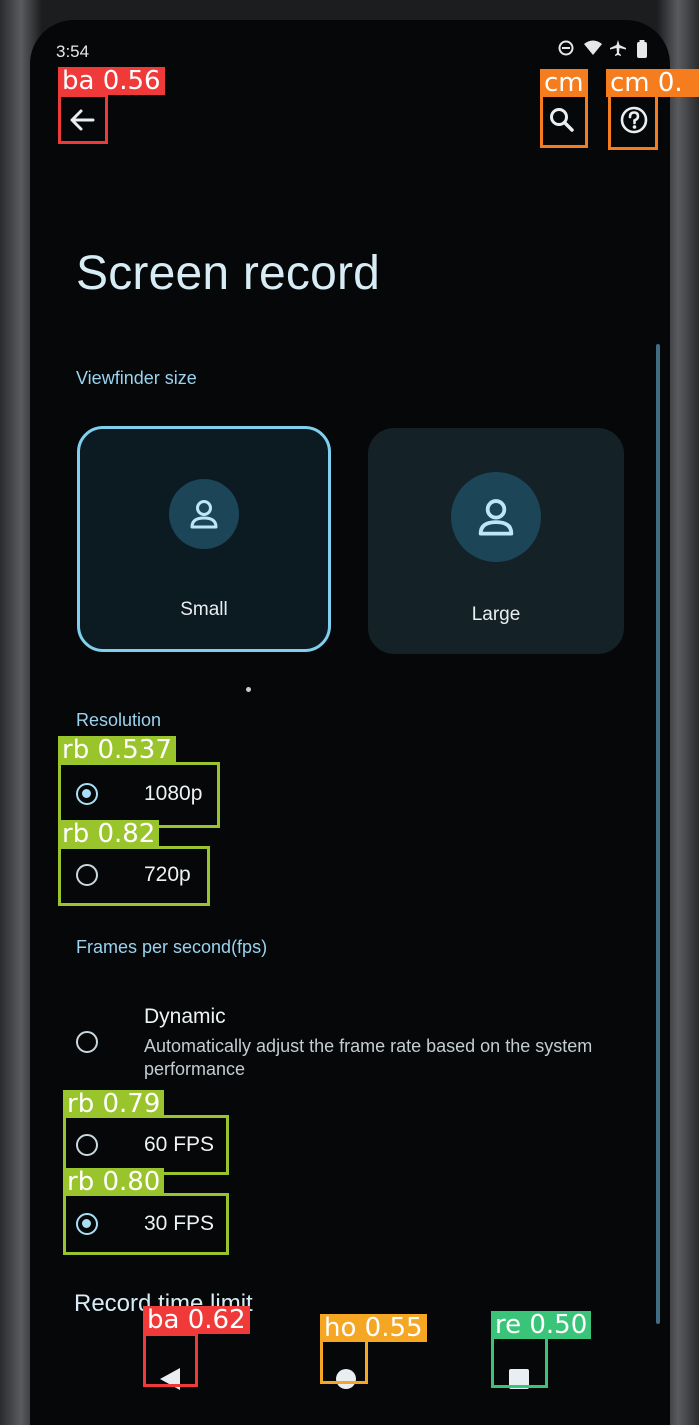 The width and height of the screenshot is (699, 1425). I want to click on scrollbar, so click(658, 834).